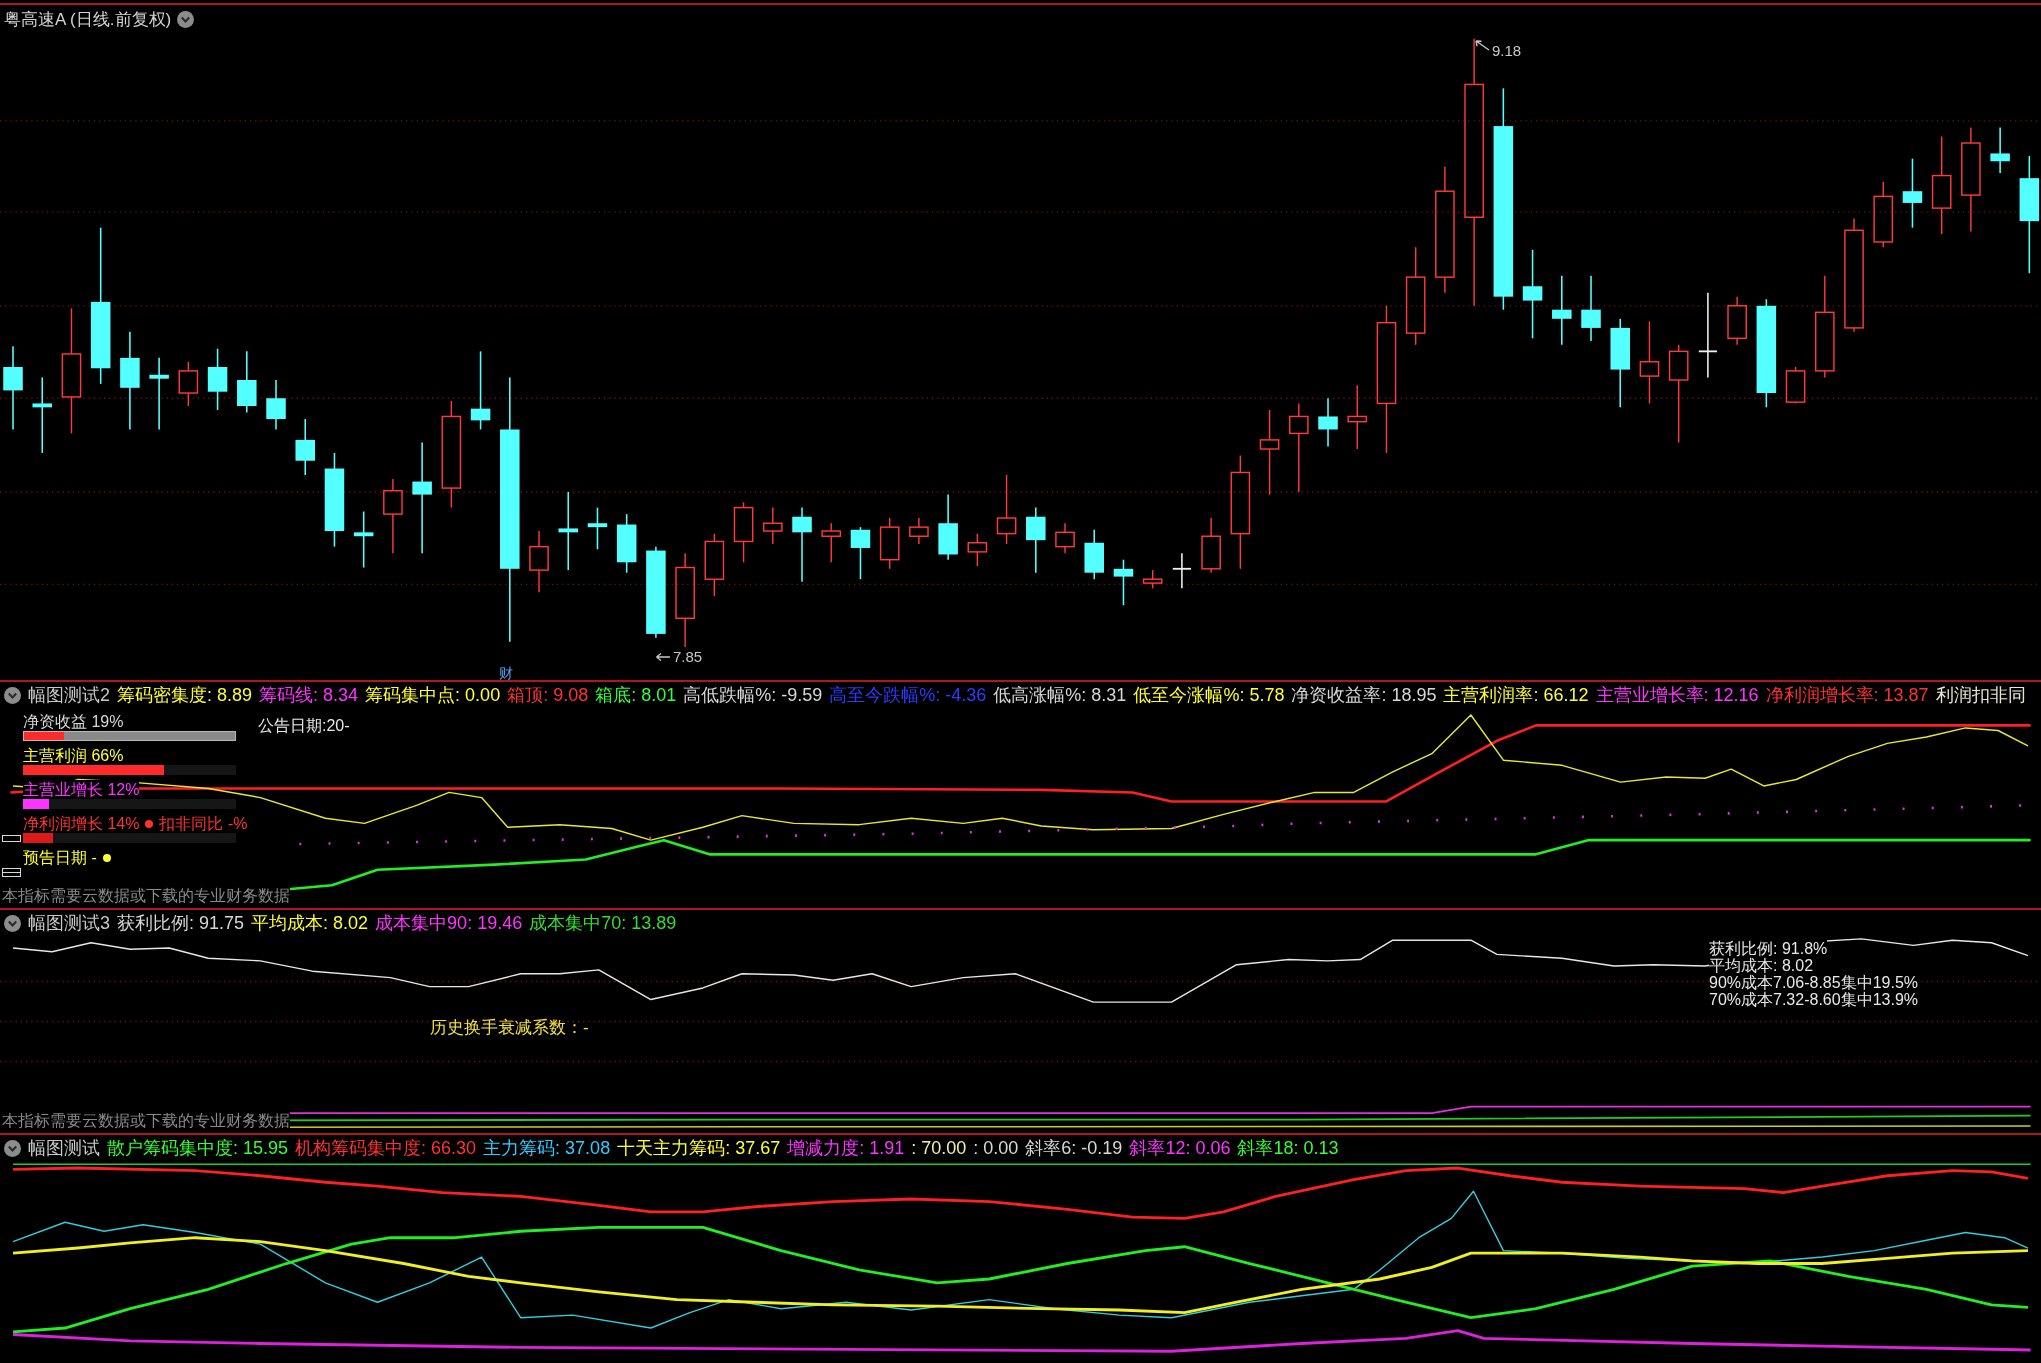 Image resolution: width=2041 pixels, height=1363 pixels. What do you see at coordinates (699, 1148) in the screenshot?
I see `indicator-readout: 十天主力筹码: 37.67` at bounding box center [699, 1148].